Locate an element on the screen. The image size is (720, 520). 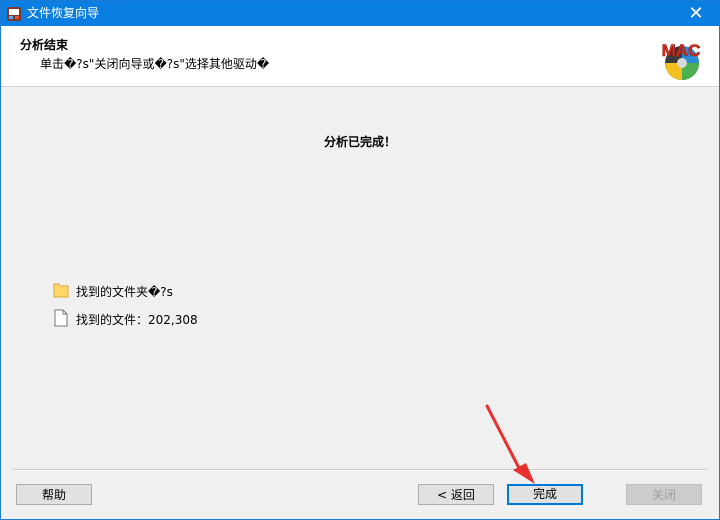
found-folders-text: 找到的文件夹�?s is located at coordinates (124, 292).